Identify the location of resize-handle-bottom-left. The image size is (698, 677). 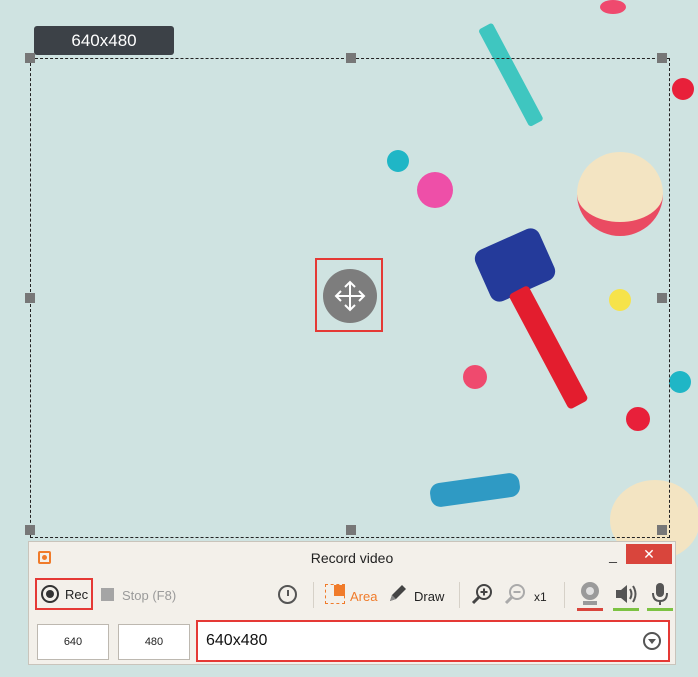
(30, 530).